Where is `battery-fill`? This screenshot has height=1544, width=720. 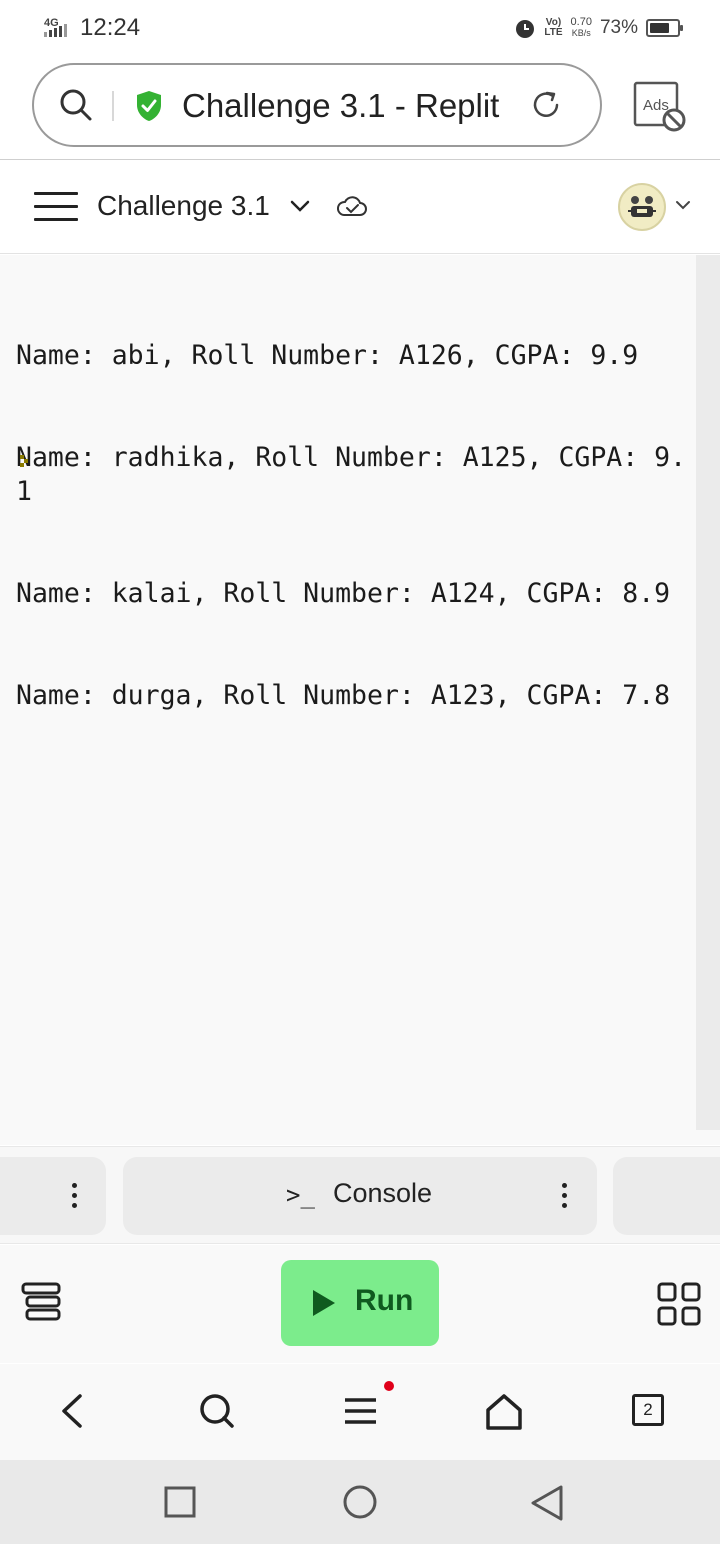
battery-fill is located at coordinates (659, 28).